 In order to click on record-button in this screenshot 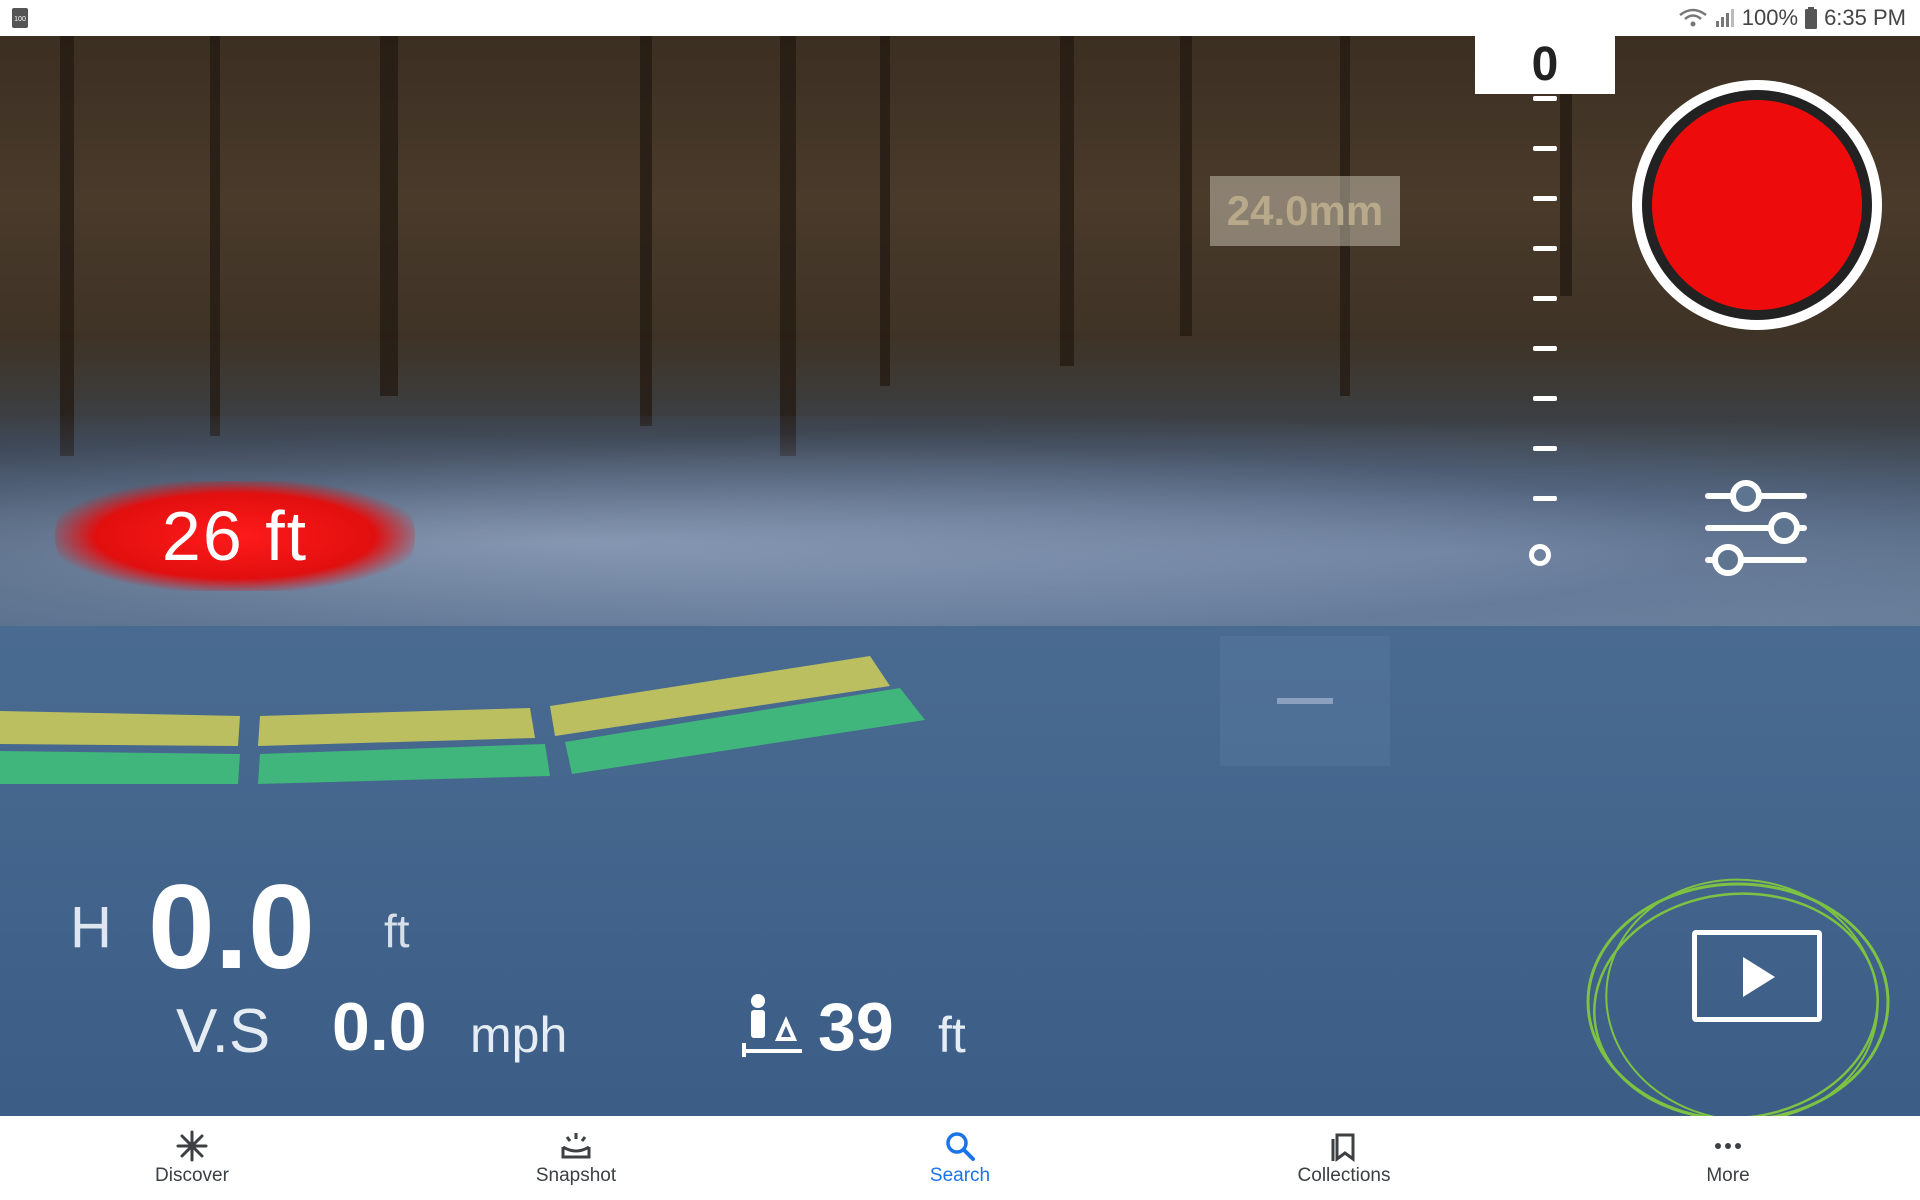, I will do `click(1757, 205)`.